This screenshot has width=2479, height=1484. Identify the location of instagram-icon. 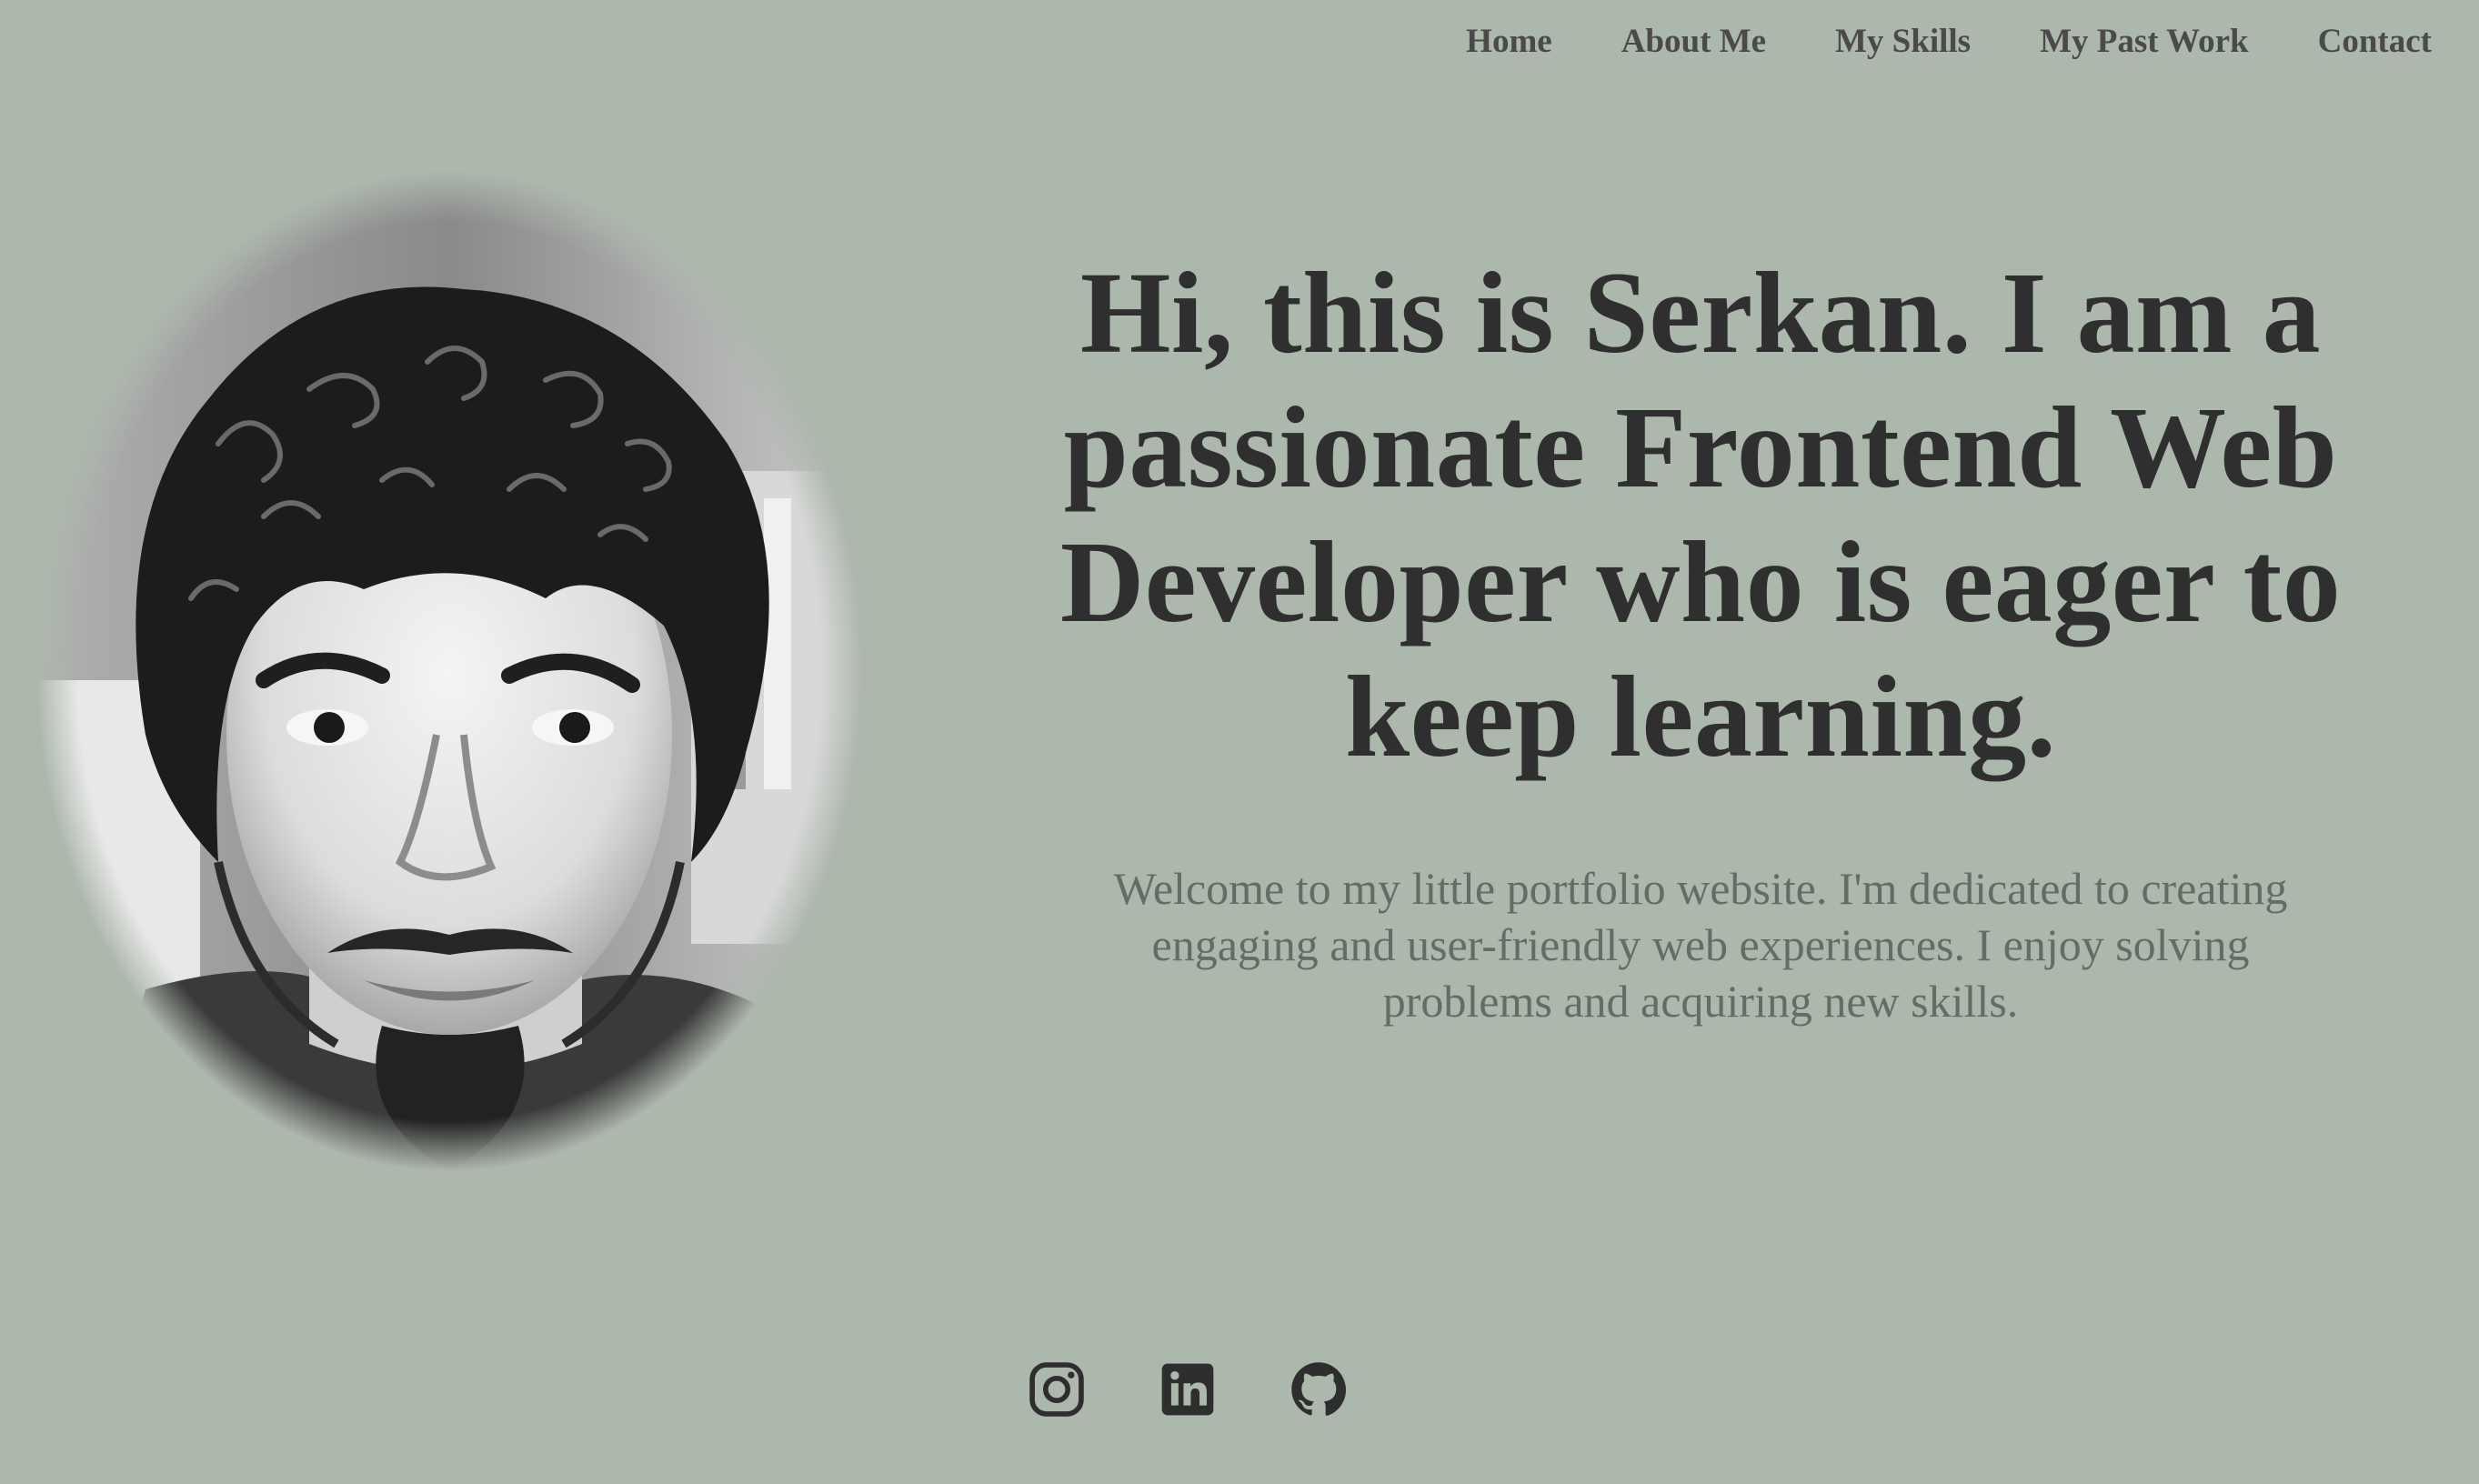
(1056, 1389).